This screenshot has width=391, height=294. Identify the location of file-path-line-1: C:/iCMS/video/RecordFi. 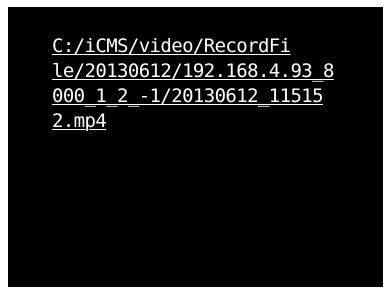
(171, 46).